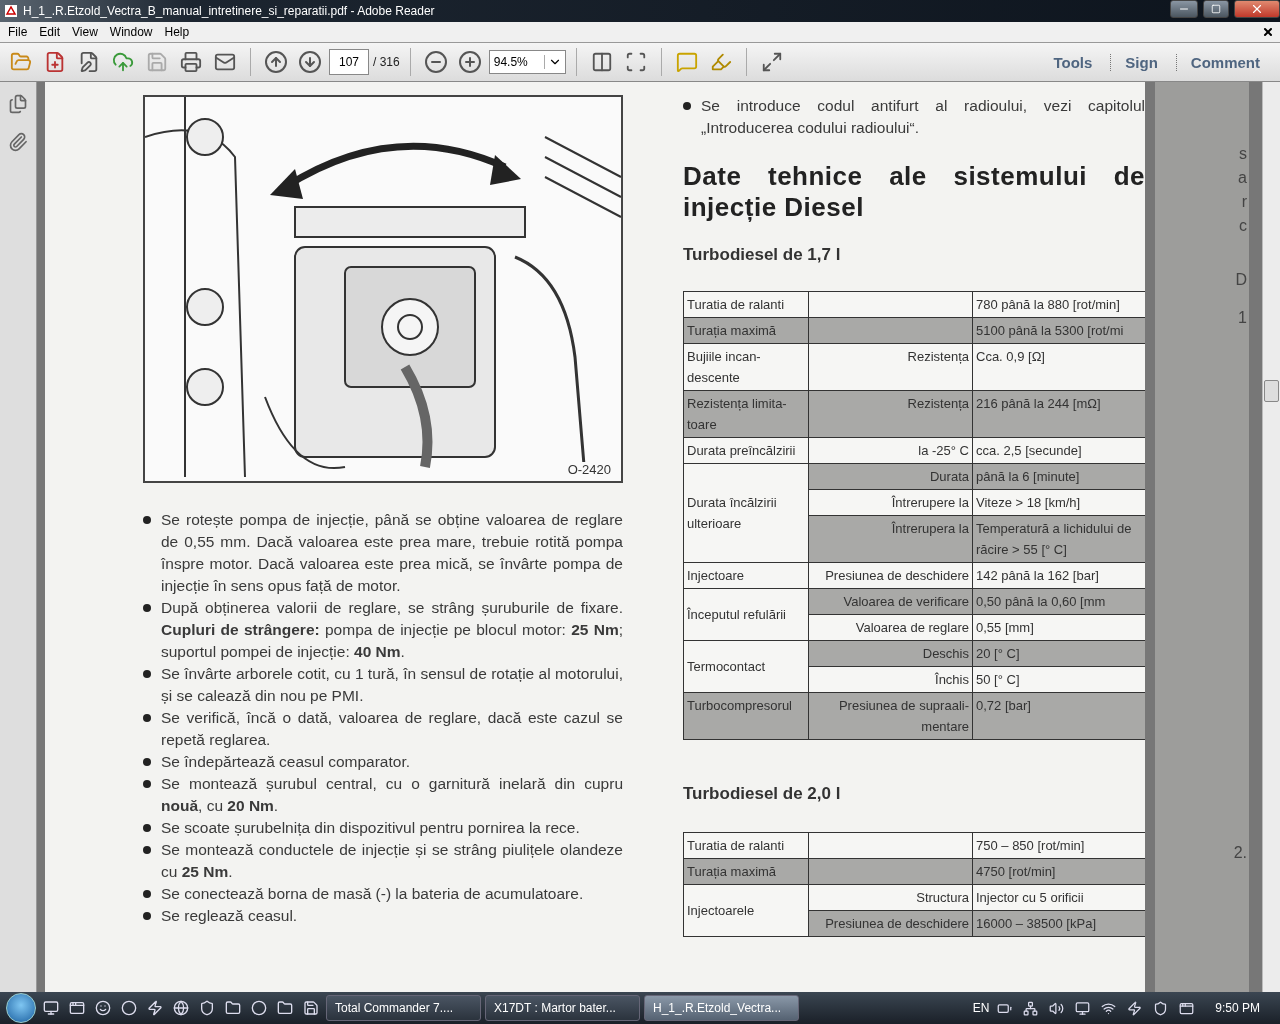  Describe the element at coordinates (1244, 202) in the screenshot. I see `page-text: r` at that location.